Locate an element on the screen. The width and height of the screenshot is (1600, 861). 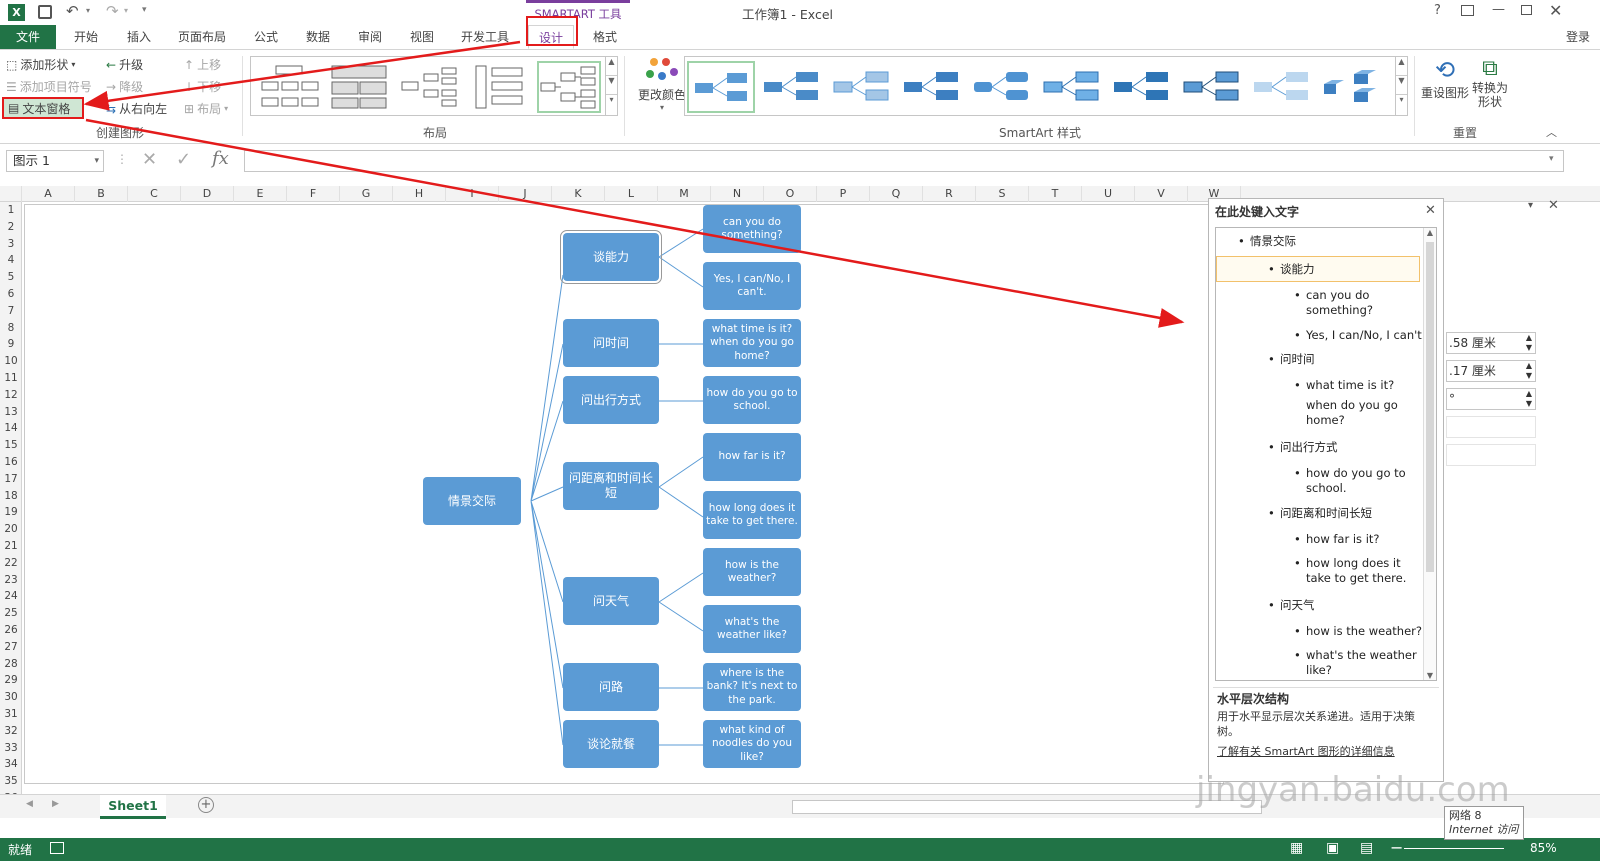
leaf-node: how long does it take to get there. is located at coordinates (752, 515).